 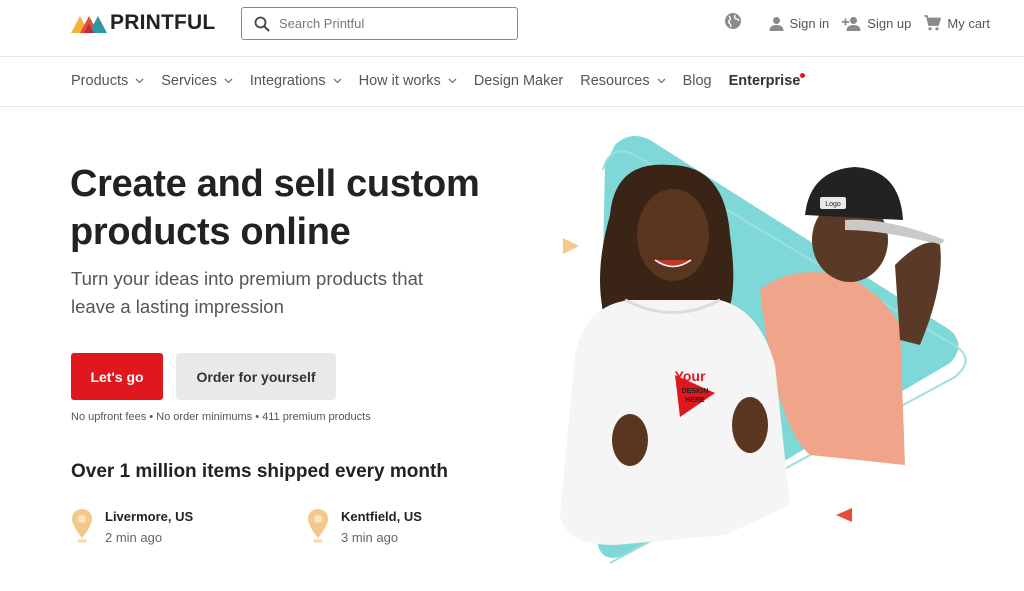 I want to click on decor-triangle-red, so click(x=844, y=515).